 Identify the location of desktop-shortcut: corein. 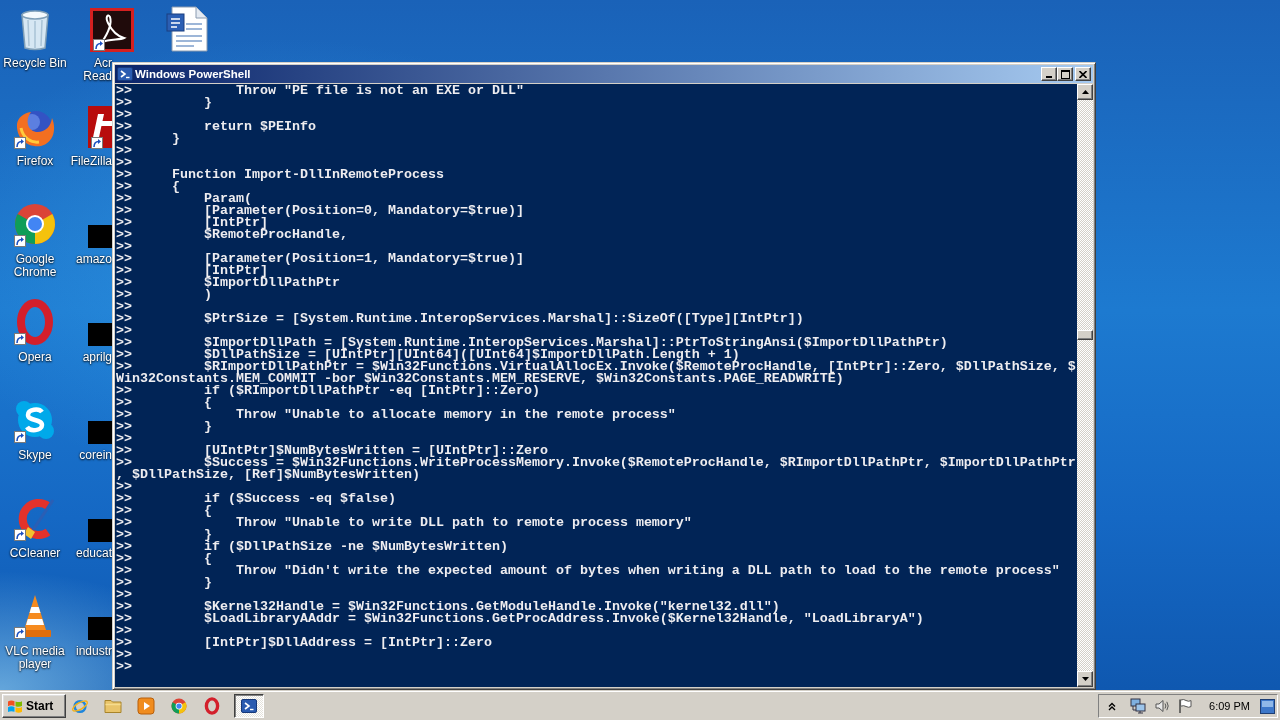
(95, 429).